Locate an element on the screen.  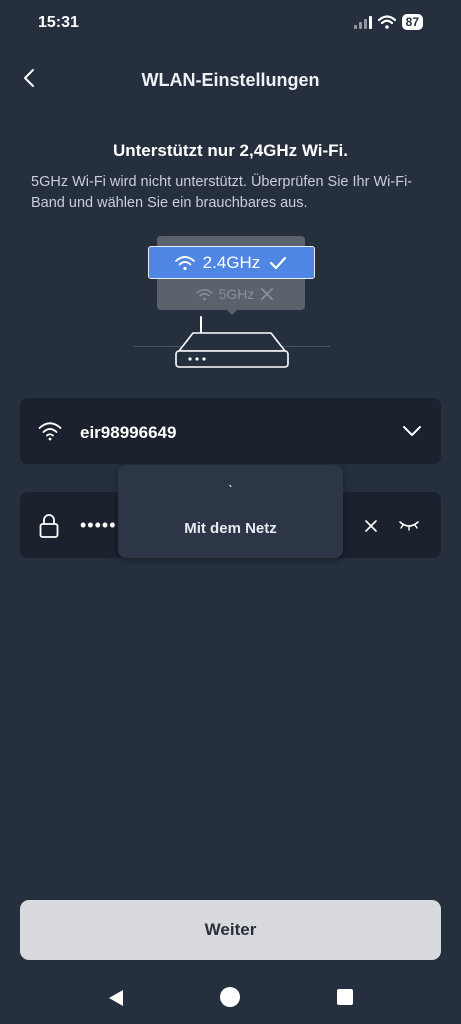
battery-indicator: 87 is located at coordinates (412, 22).